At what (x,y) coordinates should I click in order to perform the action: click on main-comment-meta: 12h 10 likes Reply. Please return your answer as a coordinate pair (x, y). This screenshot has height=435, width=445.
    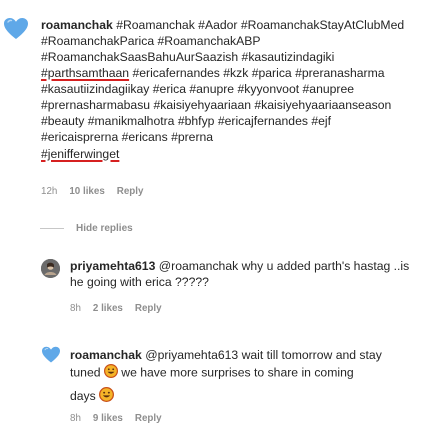
    Looking at the image, I should click on (92, 191).